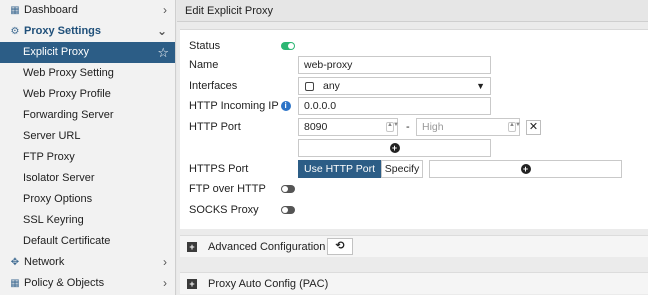  I want to click on http-port-row: HTTP Port 8090 ▲▼ - High ▲▼ ✕, so click(399, 127).